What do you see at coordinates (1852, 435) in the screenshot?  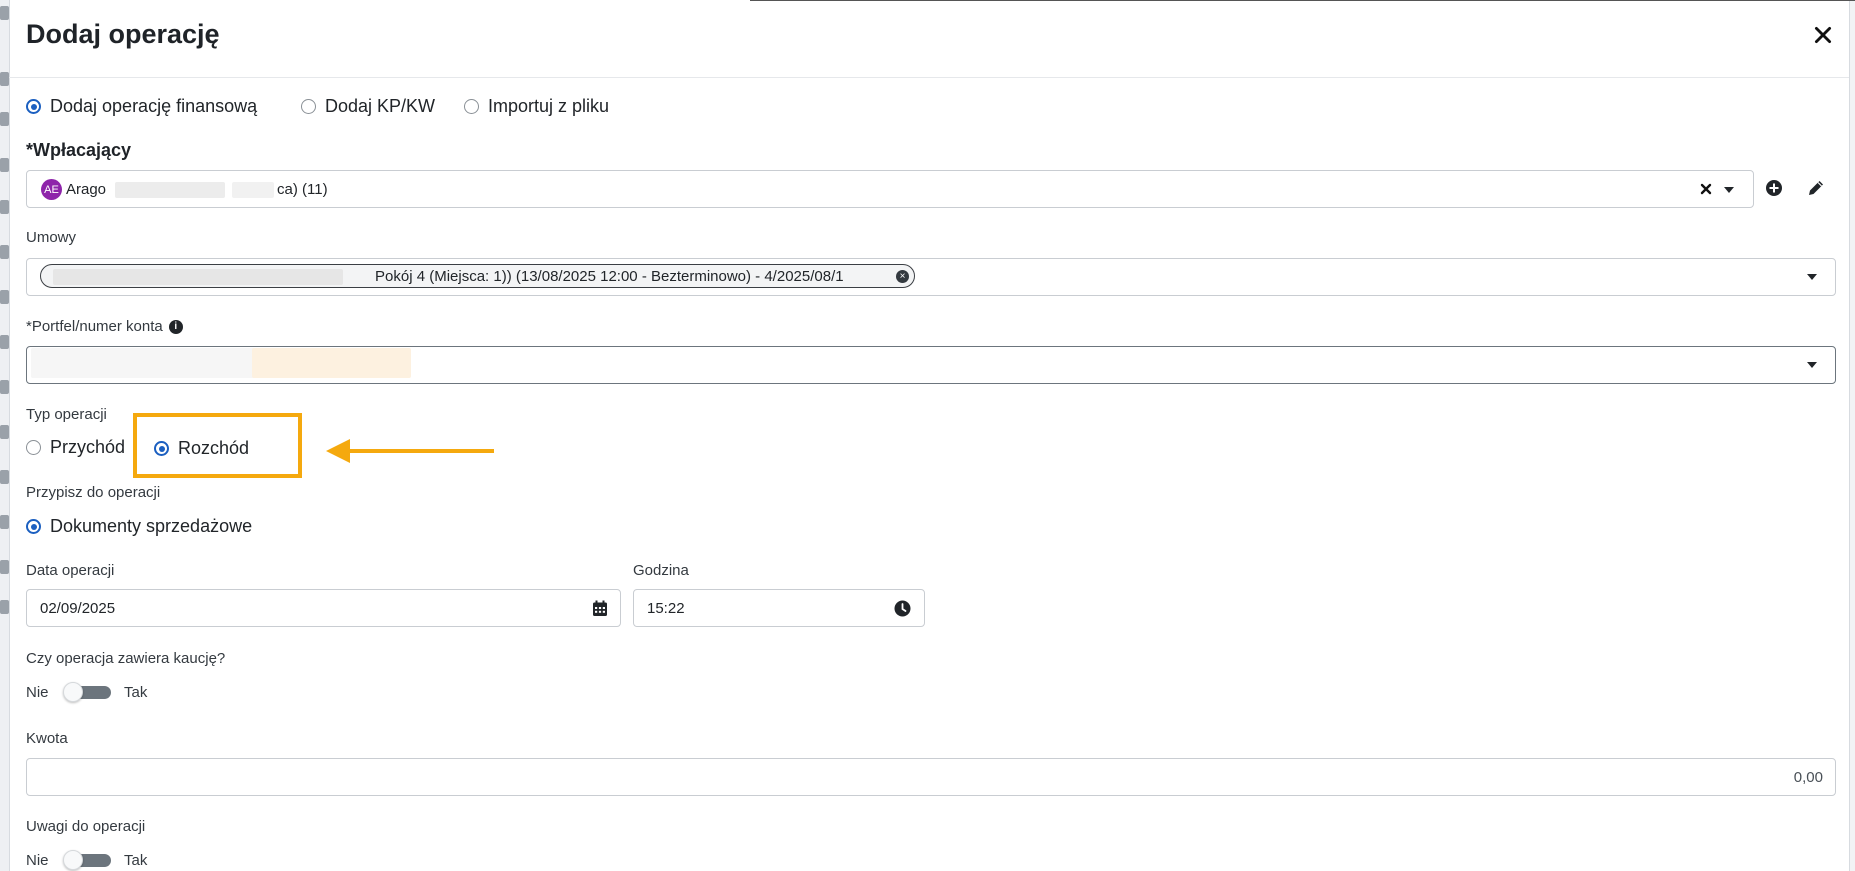 I see `background-app-edge` at bounding box center [1852, 435].